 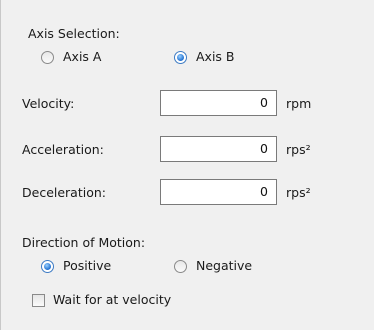 I want to click on axis-b-label: Axis B, so click(x=215, y=57).